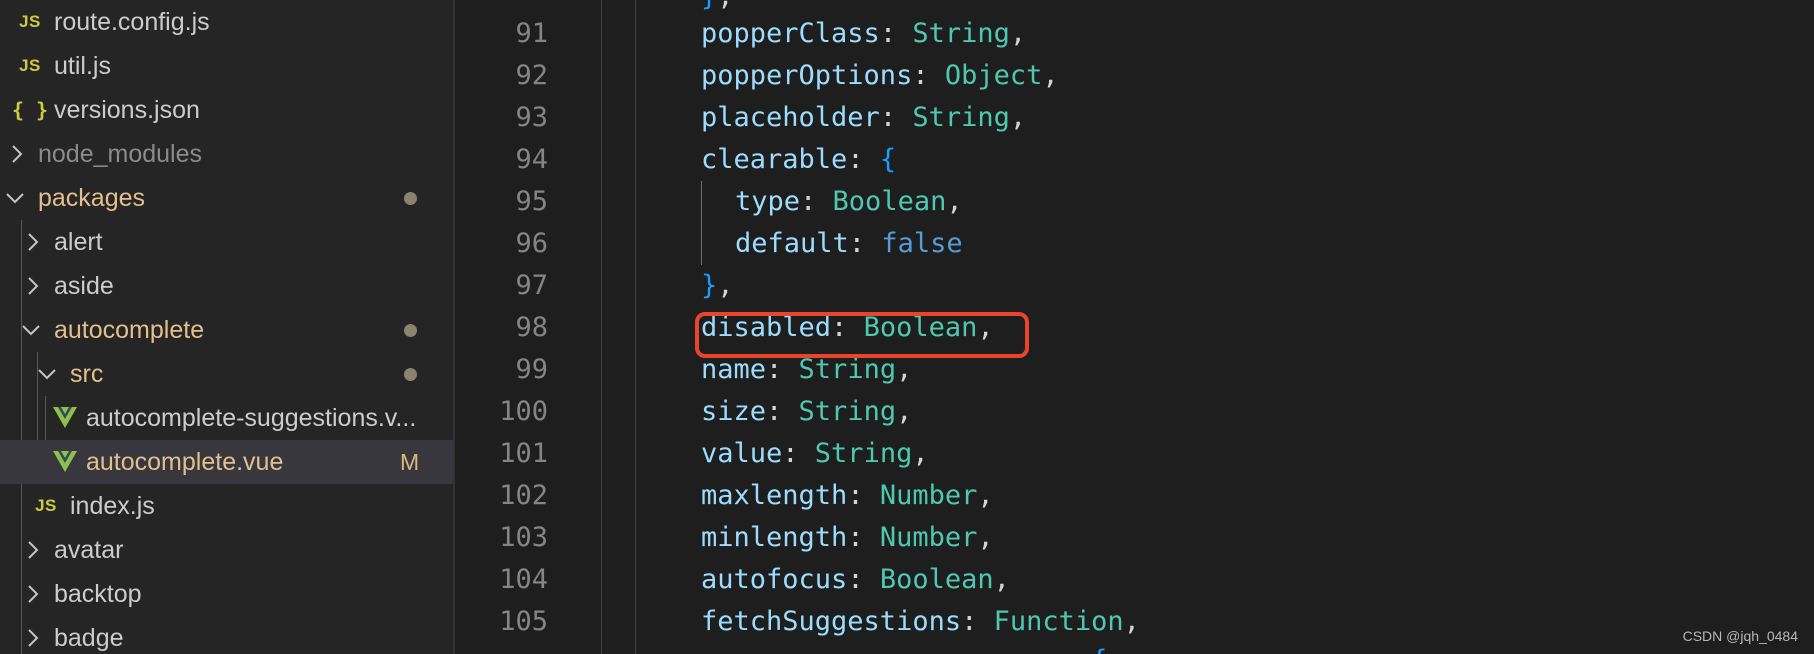 The image size is (1814, 654). What do you see at coordinates (880, 75) in the screenshot?
I see `code-line: popperOptions: Object,` at bounding box center [880, 75].